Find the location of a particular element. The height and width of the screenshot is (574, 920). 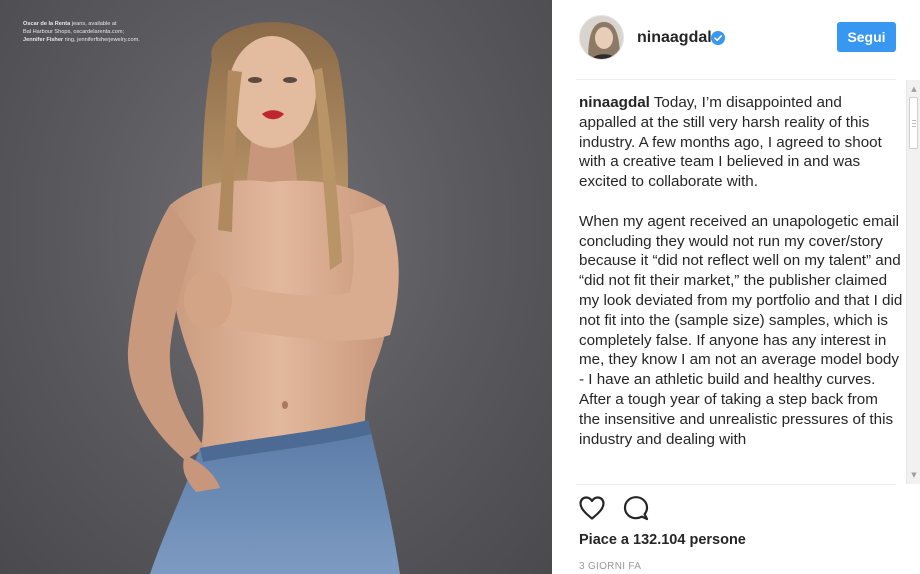

credits-brand-1: Oscar de la Renta is located at coordinates (47, 24).